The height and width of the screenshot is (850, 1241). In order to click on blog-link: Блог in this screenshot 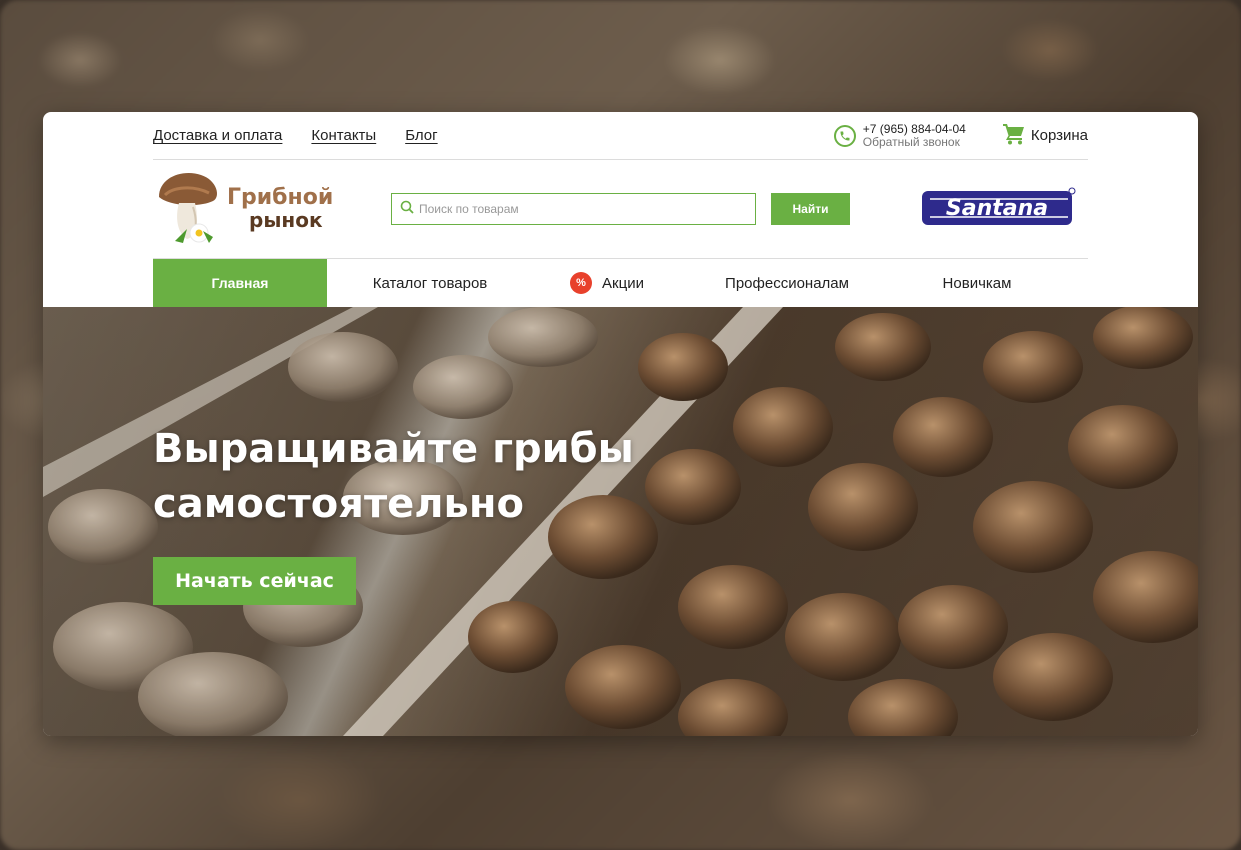, I will do `click(421, 135)`.